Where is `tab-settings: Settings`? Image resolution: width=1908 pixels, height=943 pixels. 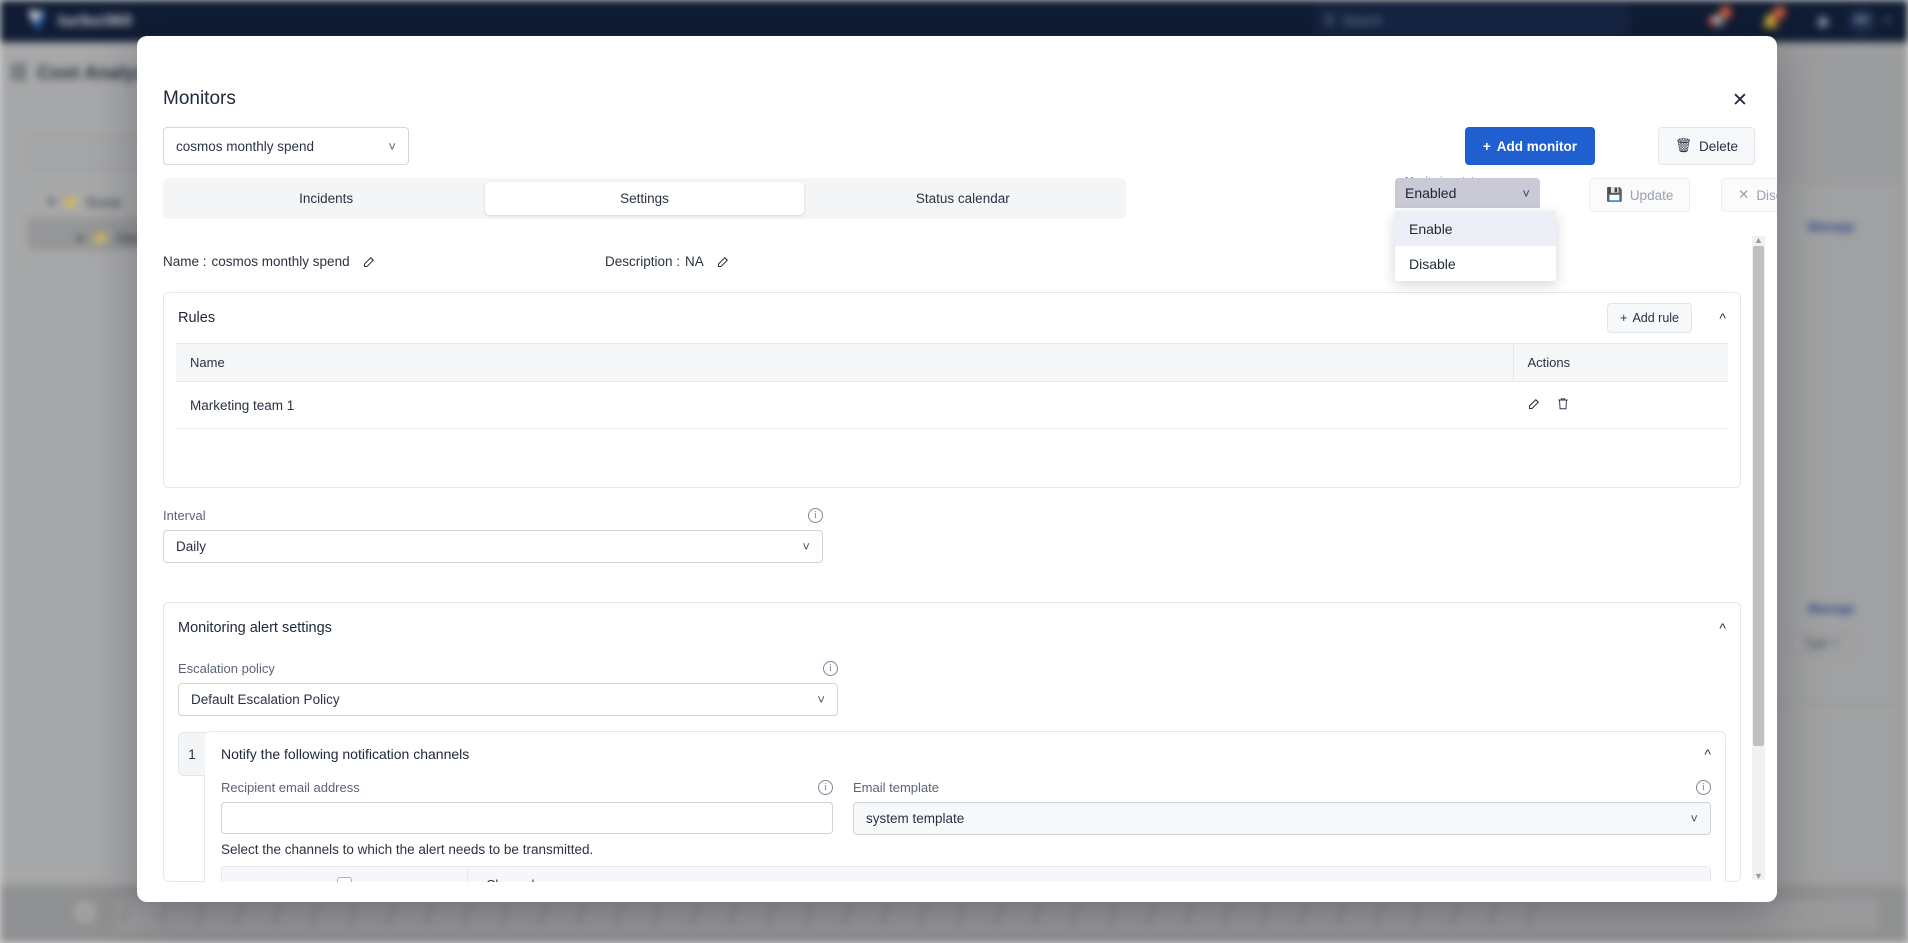
tab-settings: Settings is located at coordinates (644, 198).